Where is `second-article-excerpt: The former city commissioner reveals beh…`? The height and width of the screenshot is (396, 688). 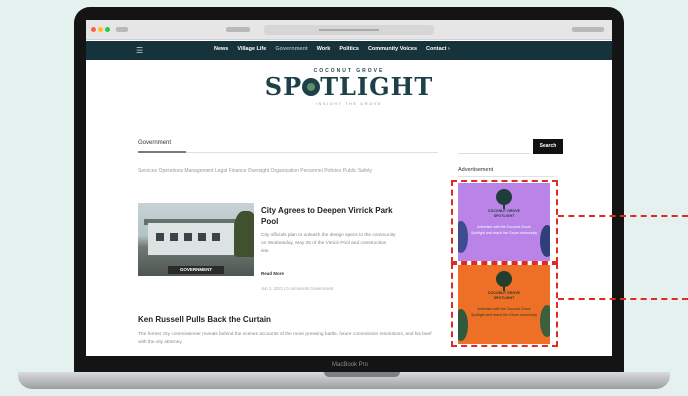
second-article-excerpt: The former city commissioner reveals beh… is located at coordinates (285, 338).